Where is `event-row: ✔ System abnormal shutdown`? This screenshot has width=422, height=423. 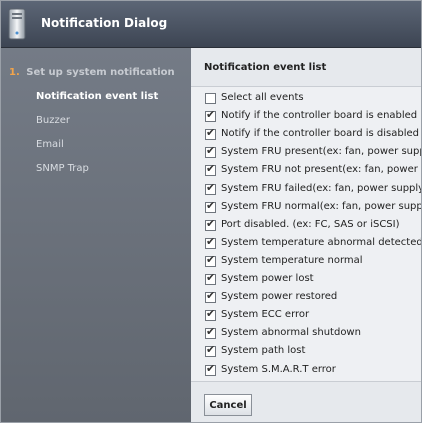
event-row: ✔ System abnormal shutdown is located at coordinates (313, 334).